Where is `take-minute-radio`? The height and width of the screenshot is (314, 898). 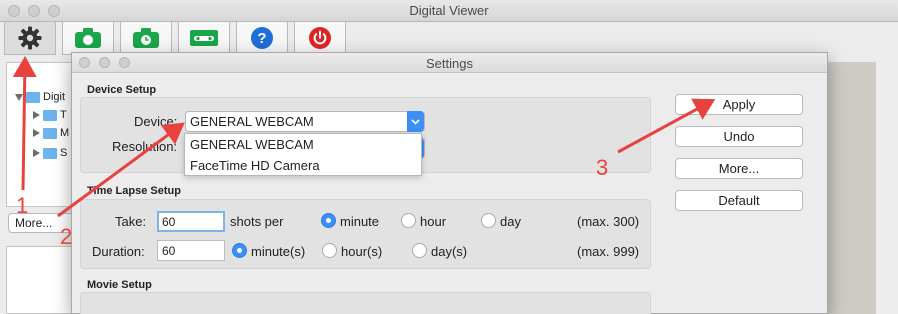
take-minute-radio is located at coordinates (328, 220).